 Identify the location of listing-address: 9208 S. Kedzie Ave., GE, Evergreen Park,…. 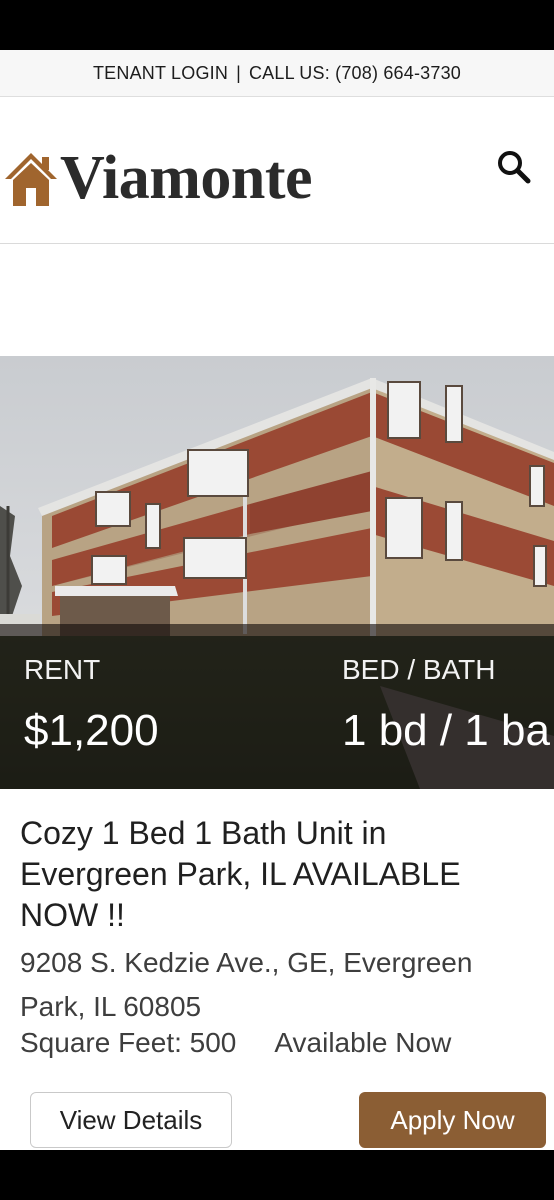
(246, 984).